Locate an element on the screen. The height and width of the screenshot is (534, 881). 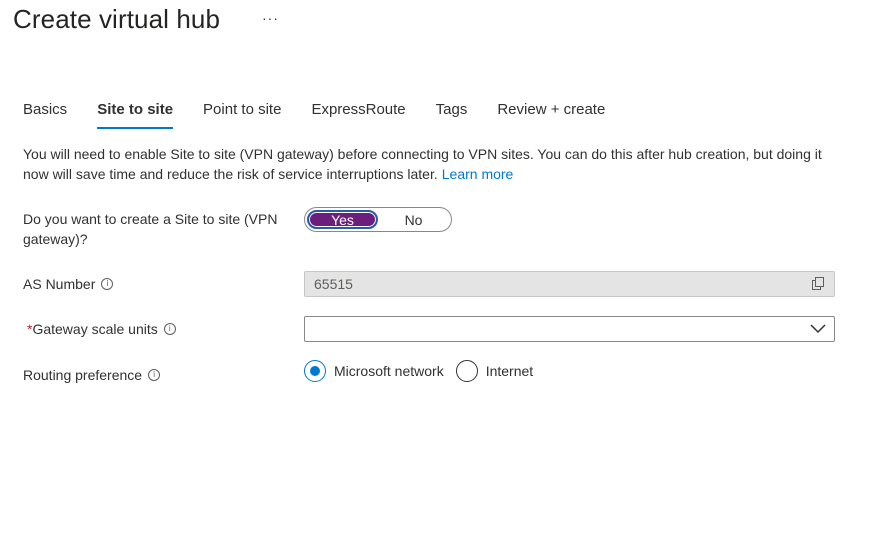
routing-preference-radio-group: Microsoft network Internet is located at coordinates (424, 371).